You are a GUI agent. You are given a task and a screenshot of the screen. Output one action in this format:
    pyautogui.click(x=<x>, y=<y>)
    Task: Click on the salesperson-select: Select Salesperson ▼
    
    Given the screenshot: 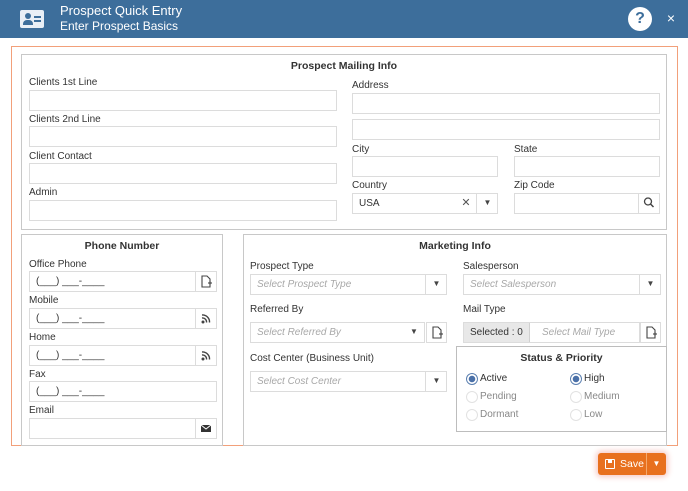 What is the action you would take?
    pyautogui.click(x=562, y=284)
    